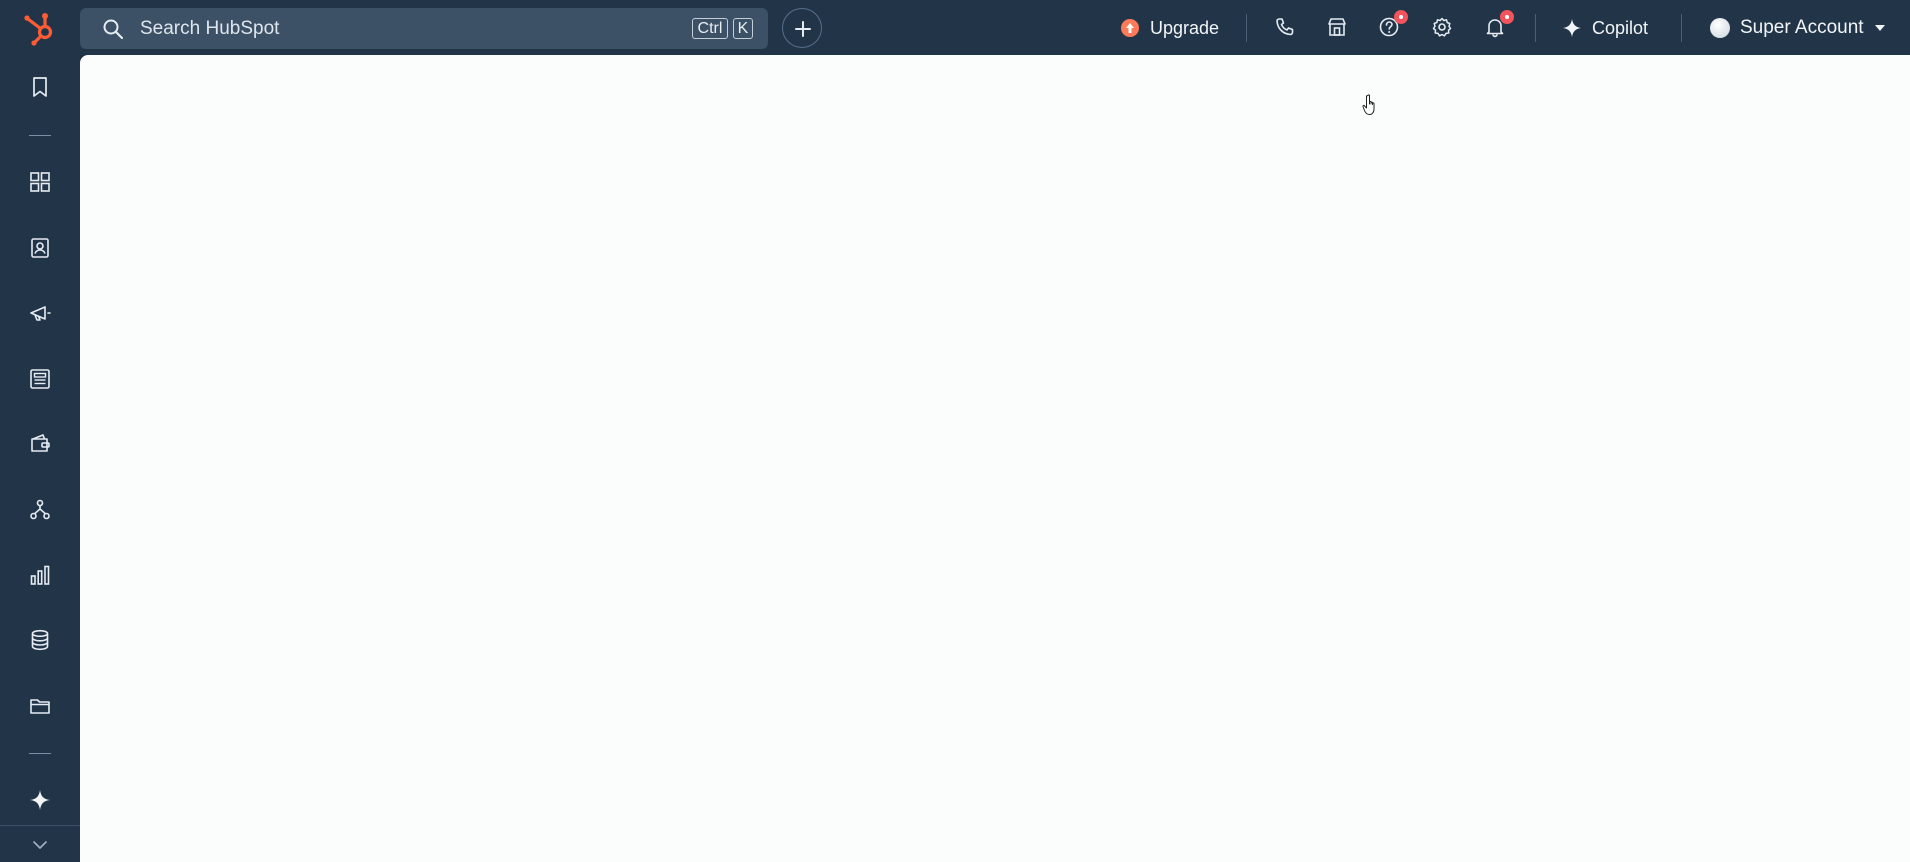 This screenshot has height=862, width=1910. What do you see at coordinates (40, 575) in the screenshot?
I see `reporting-icon` at bounding box center [40, 575].